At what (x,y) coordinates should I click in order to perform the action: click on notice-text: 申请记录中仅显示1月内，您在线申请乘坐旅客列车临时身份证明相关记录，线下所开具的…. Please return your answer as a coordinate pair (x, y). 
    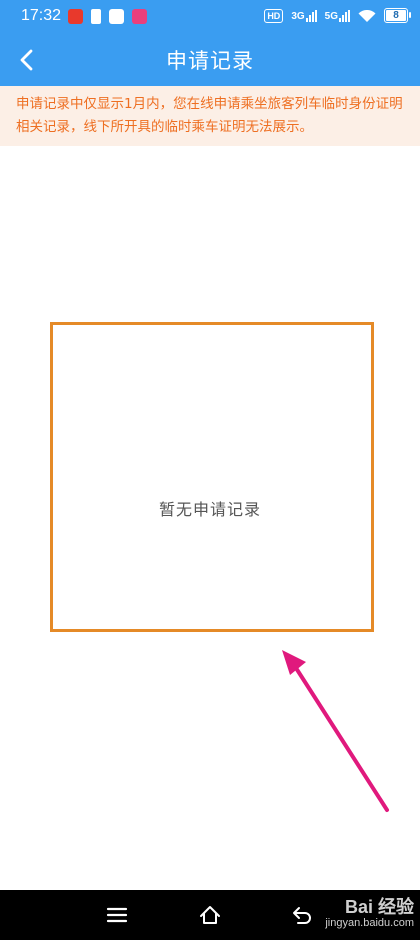
    Looking at the image, I should click on (209, 115).